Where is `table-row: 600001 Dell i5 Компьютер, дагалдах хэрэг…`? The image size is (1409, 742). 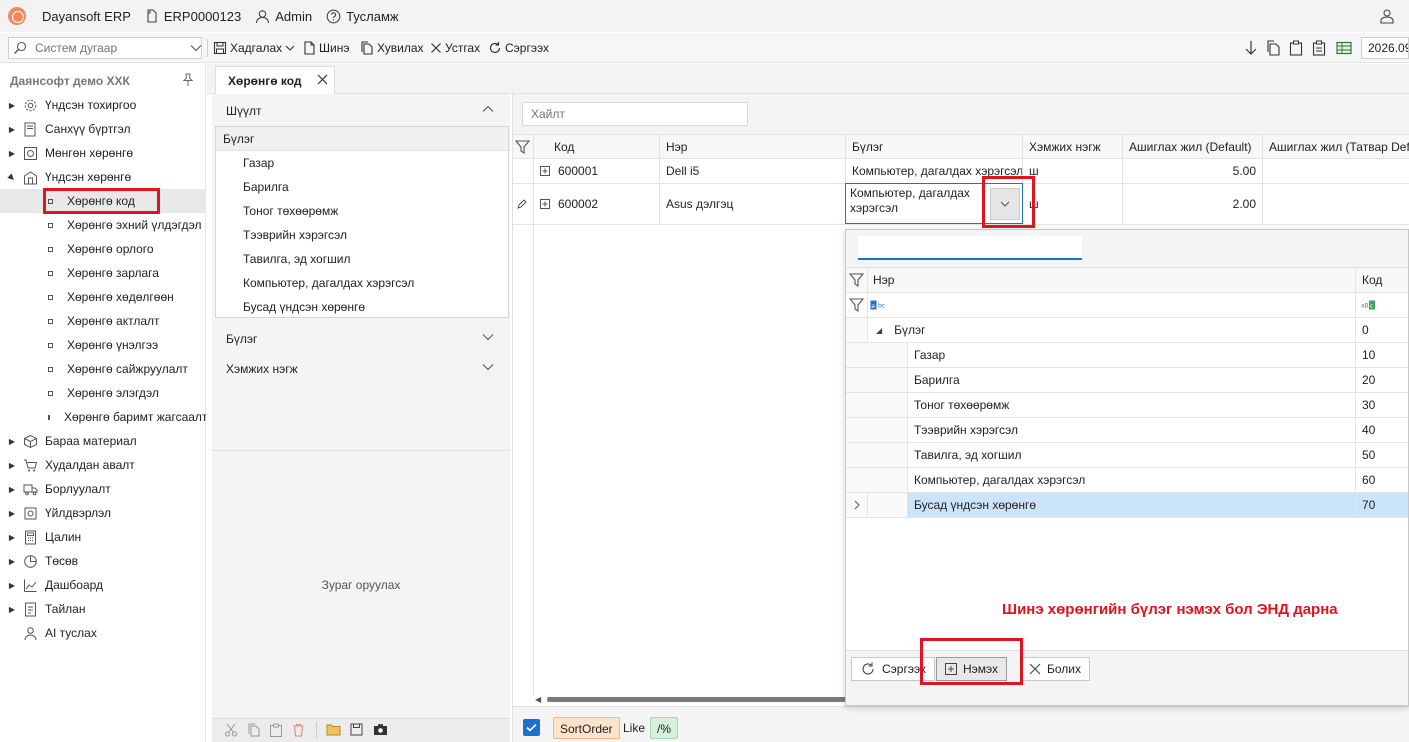
table-row: 600001 Dell i5 Компьютер, дагалдах хэрэг… is located at coordinates (961, 171).